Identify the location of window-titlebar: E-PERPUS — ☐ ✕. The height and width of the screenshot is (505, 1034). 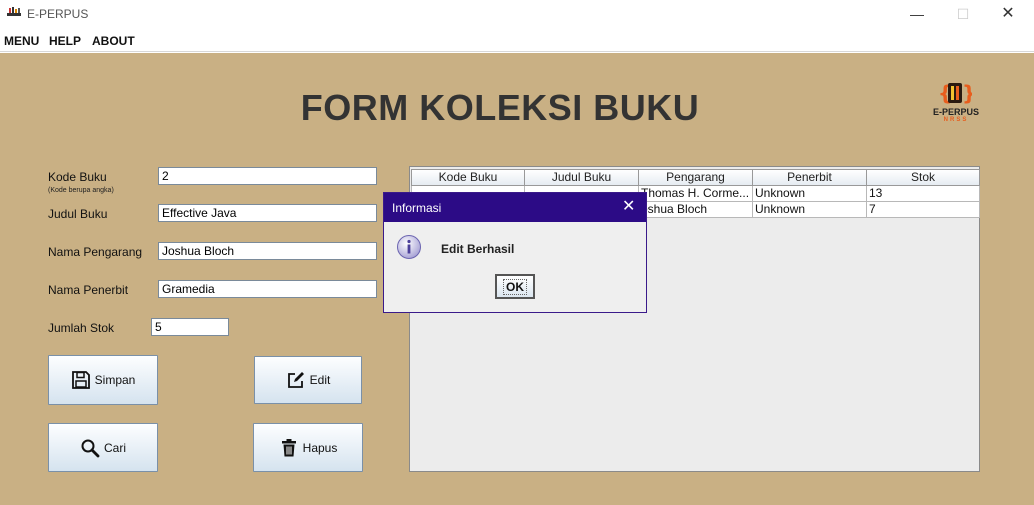
(517, 15).